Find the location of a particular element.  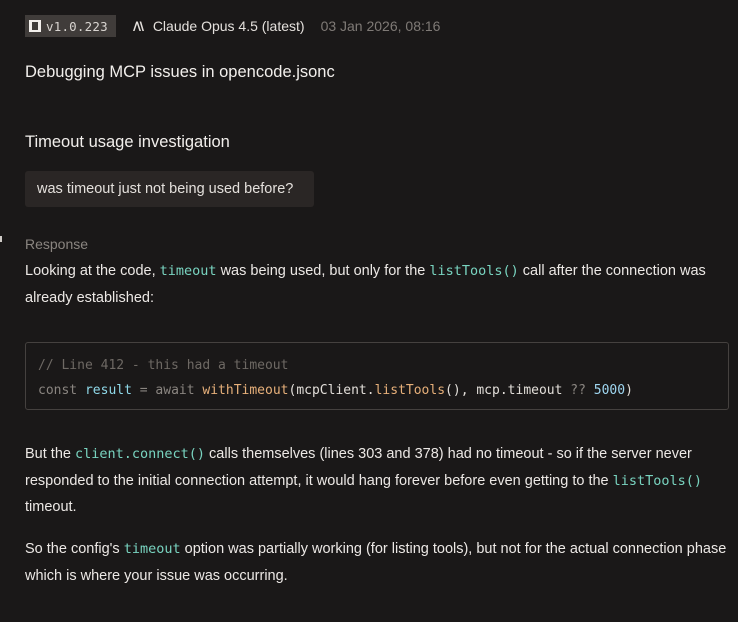

section-title: Timeout usage investigation is located at coordinates (127, 142).